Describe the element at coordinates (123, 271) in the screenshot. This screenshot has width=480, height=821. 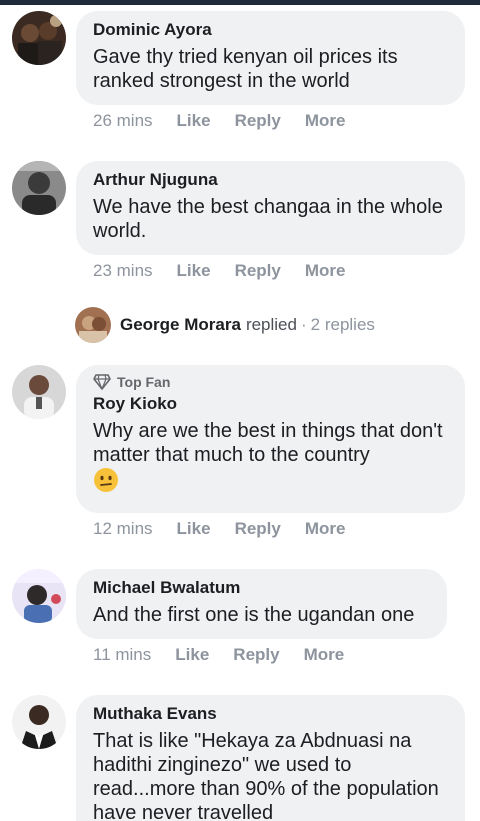
I see `comment-timestamp: 23 mins` at that location.